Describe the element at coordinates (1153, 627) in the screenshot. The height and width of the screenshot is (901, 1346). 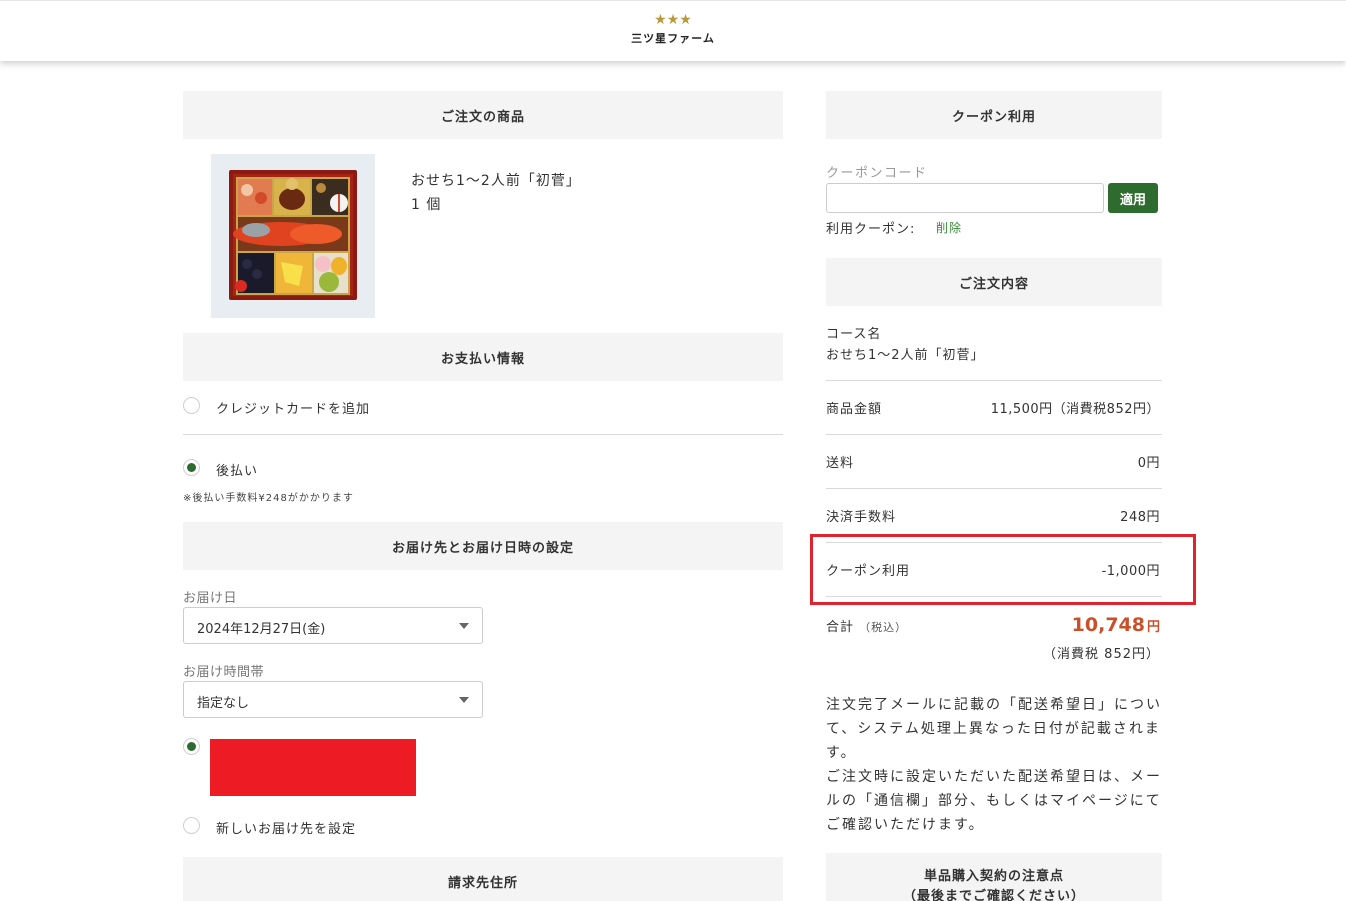
I see `total-amount-unit: 円` at that location.